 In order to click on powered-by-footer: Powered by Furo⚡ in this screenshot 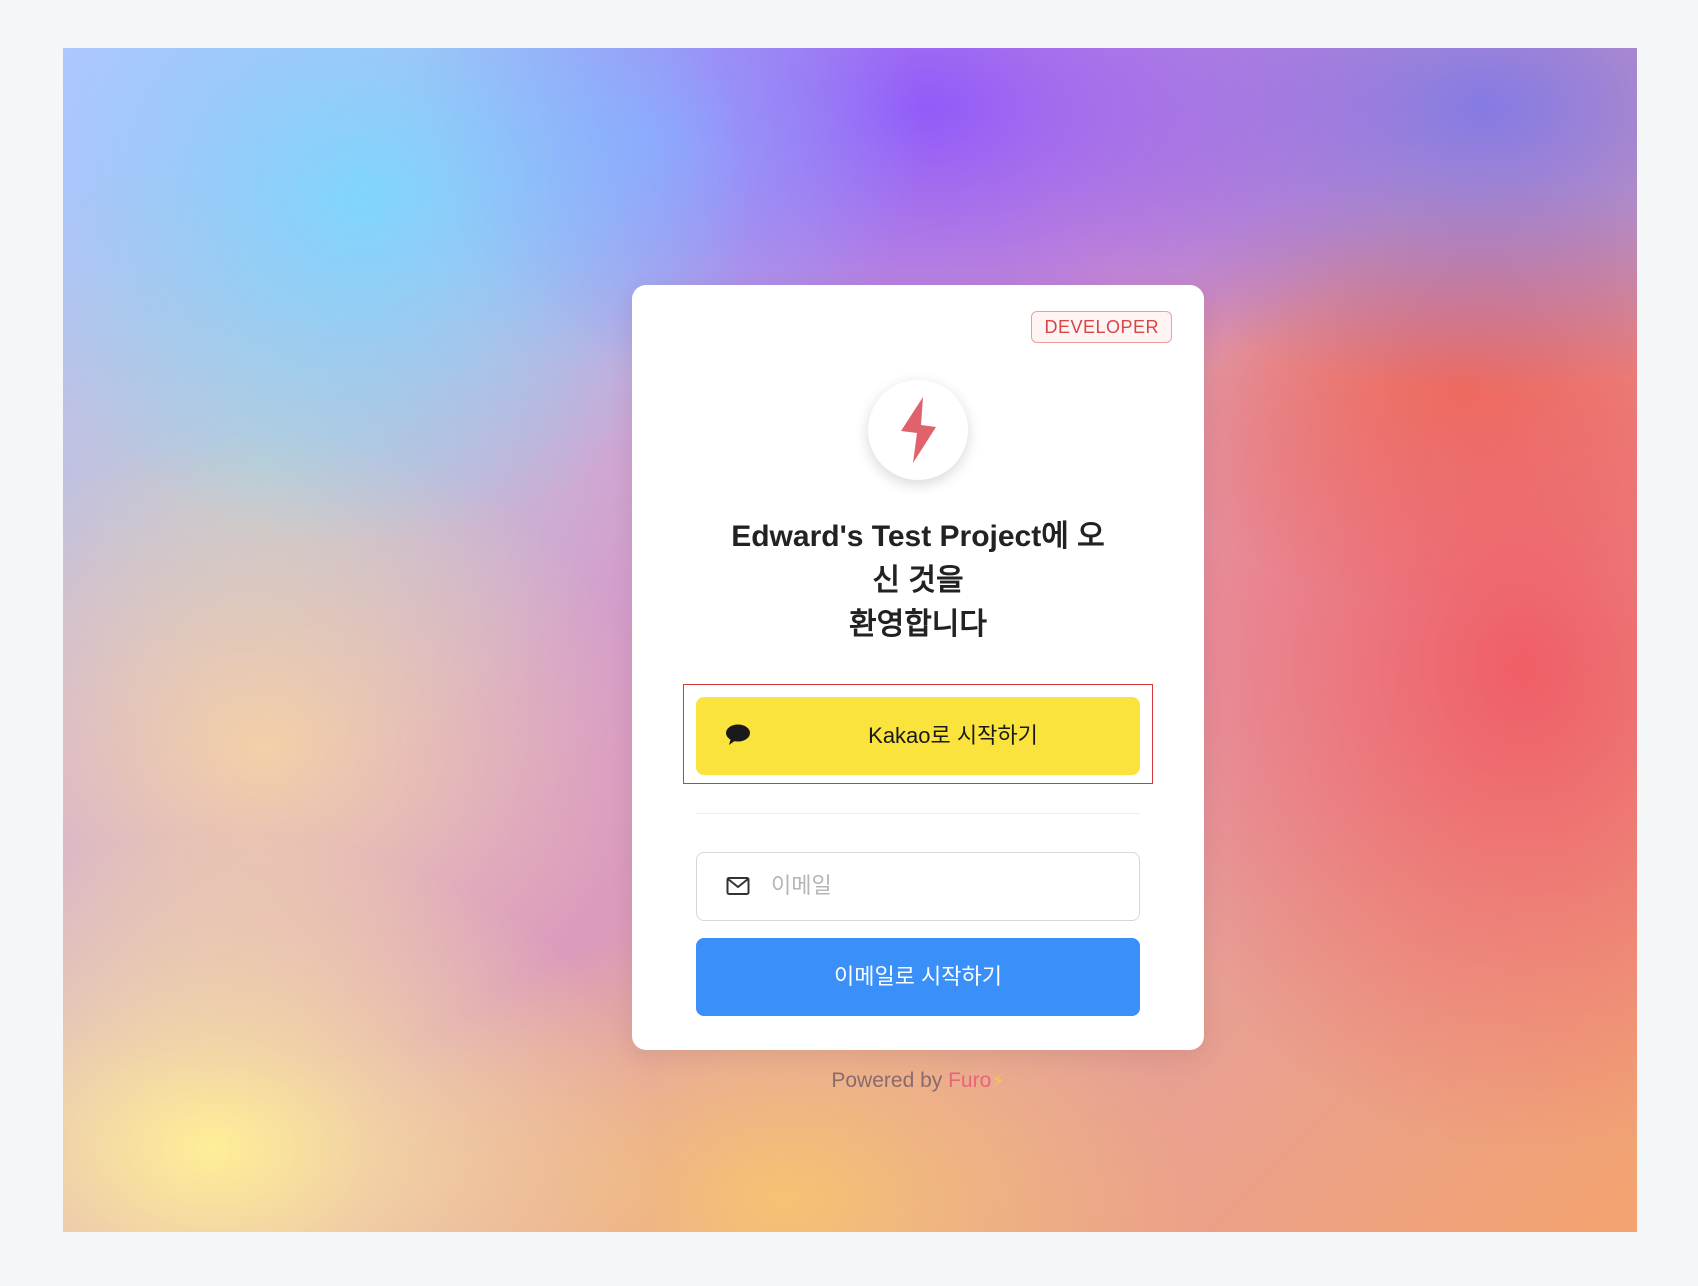, I will do `click(918, 1081)`.